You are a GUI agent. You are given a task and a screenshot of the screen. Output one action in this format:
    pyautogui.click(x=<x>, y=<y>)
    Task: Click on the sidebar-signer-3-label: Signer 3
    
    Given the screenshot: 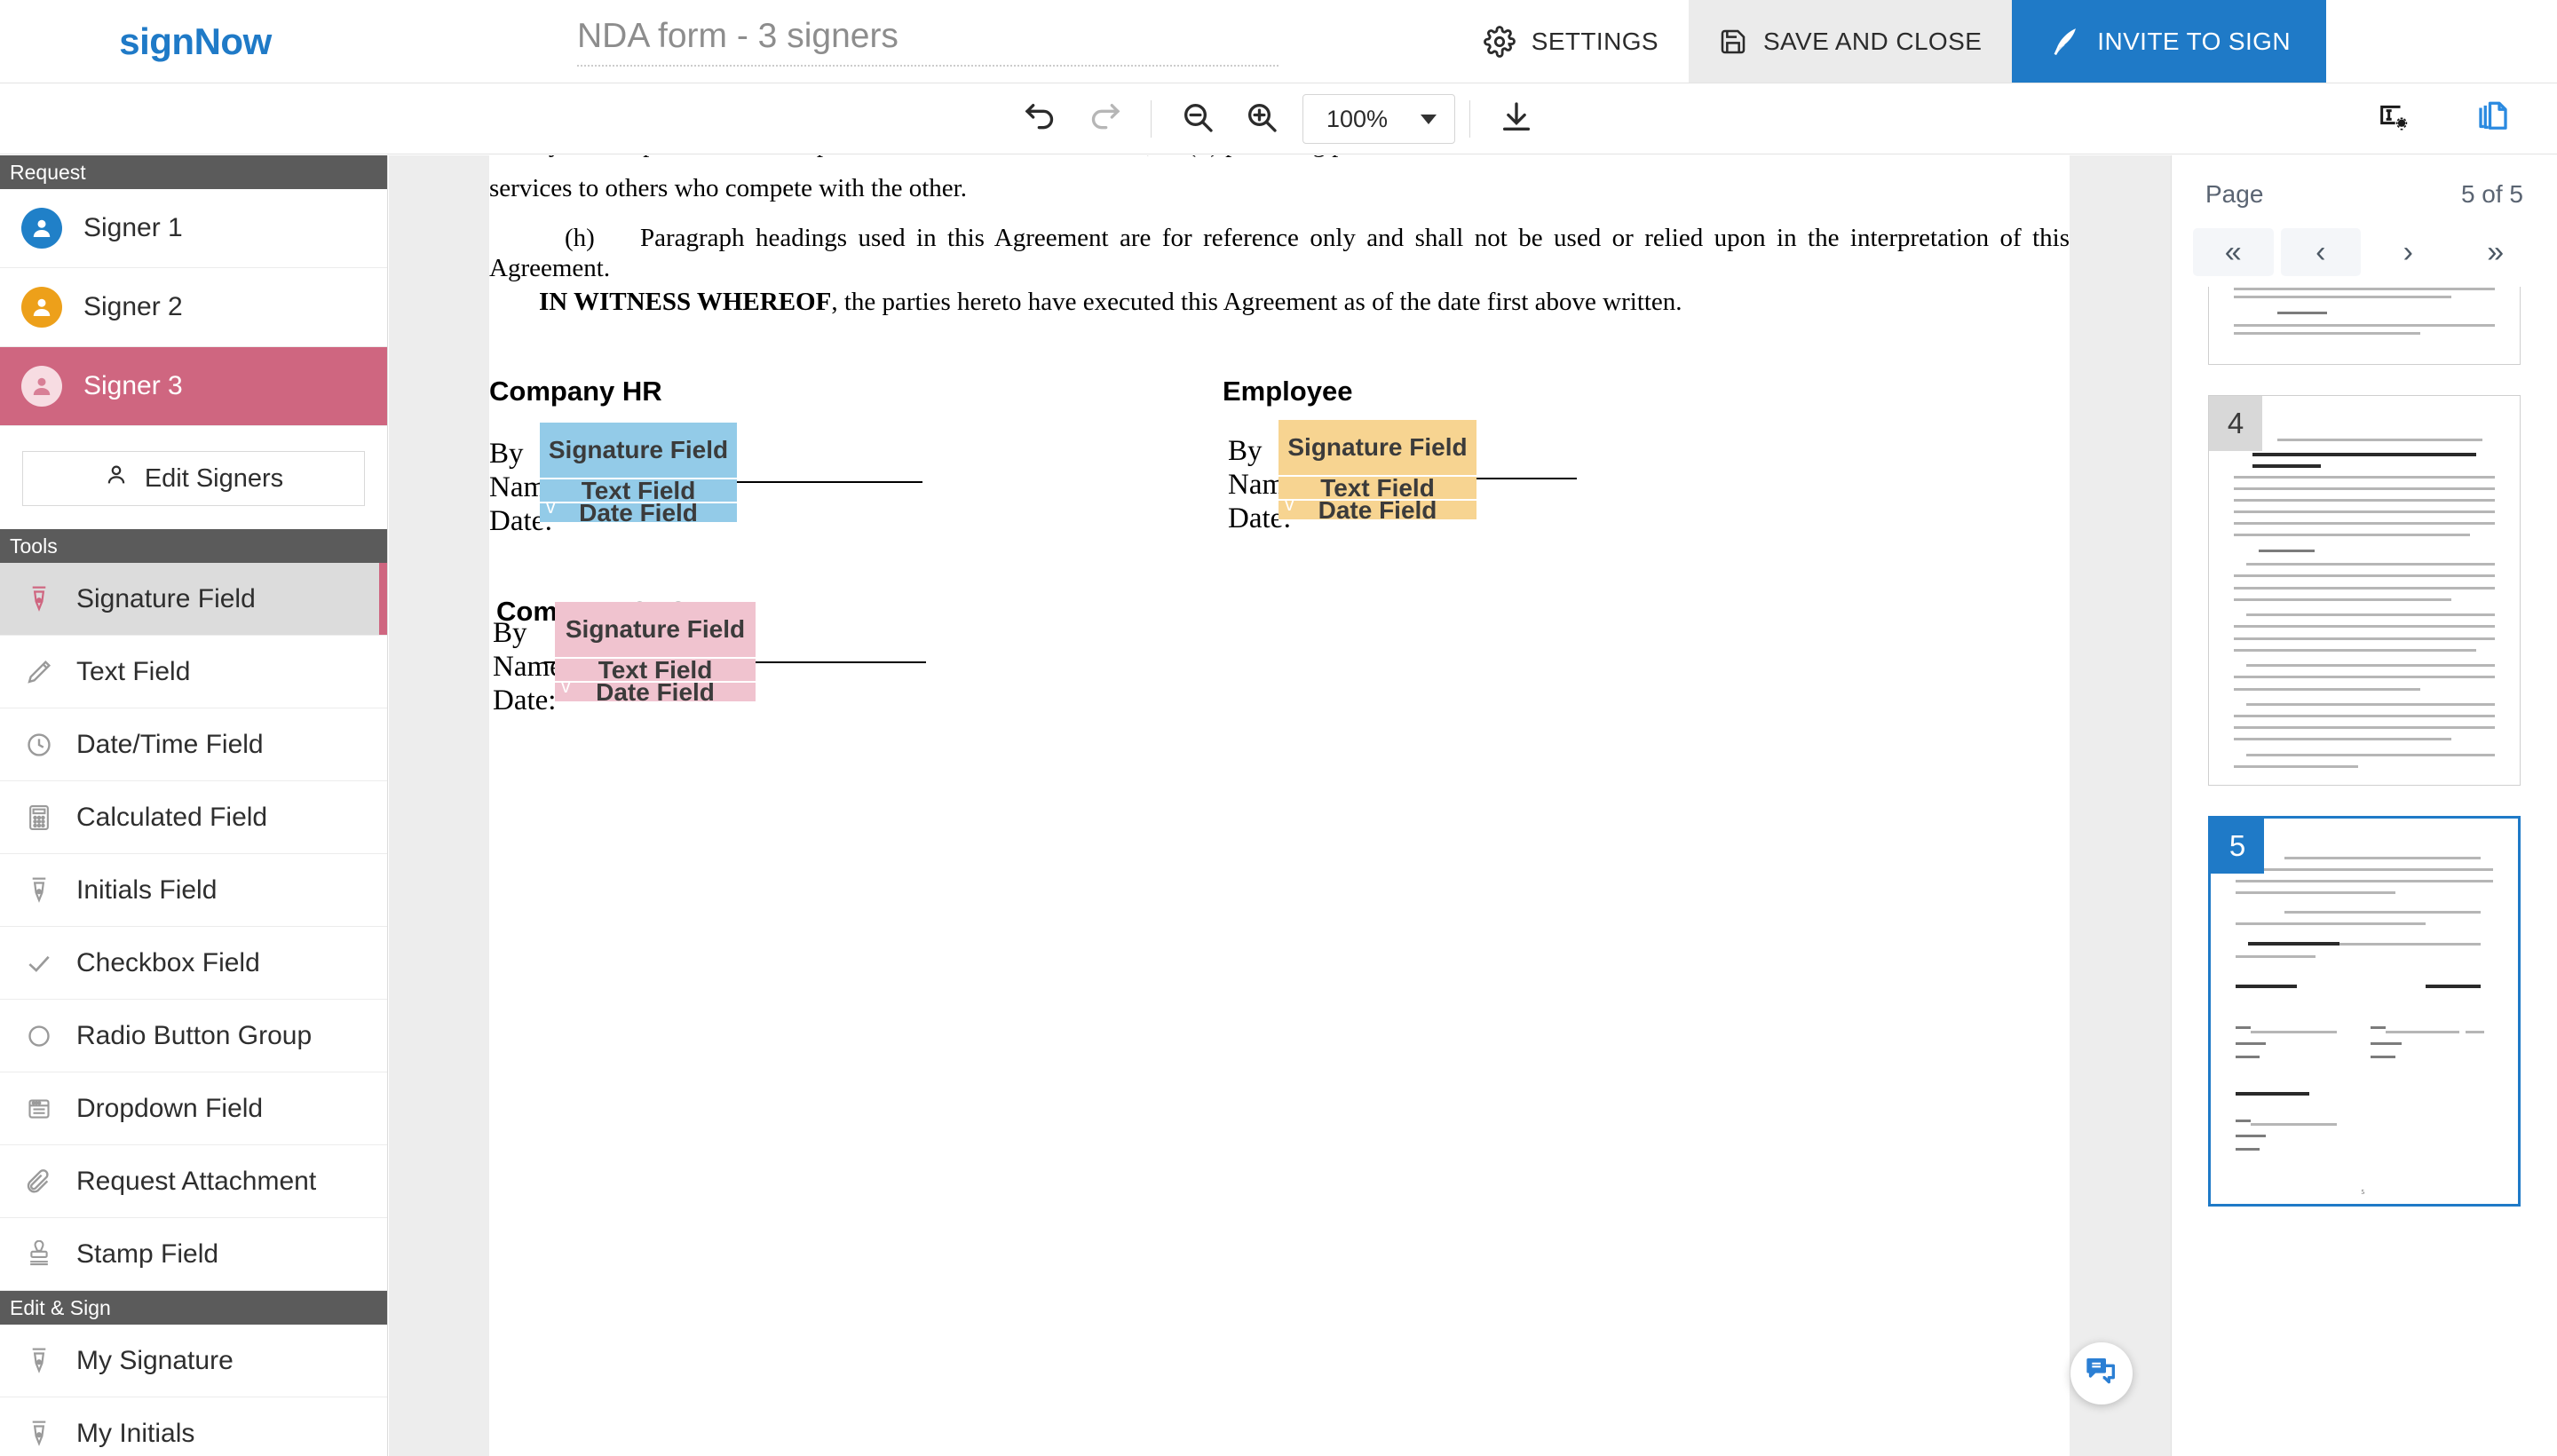 What is the action you would take?
    pyautogui.click(x=133, y=385)
    